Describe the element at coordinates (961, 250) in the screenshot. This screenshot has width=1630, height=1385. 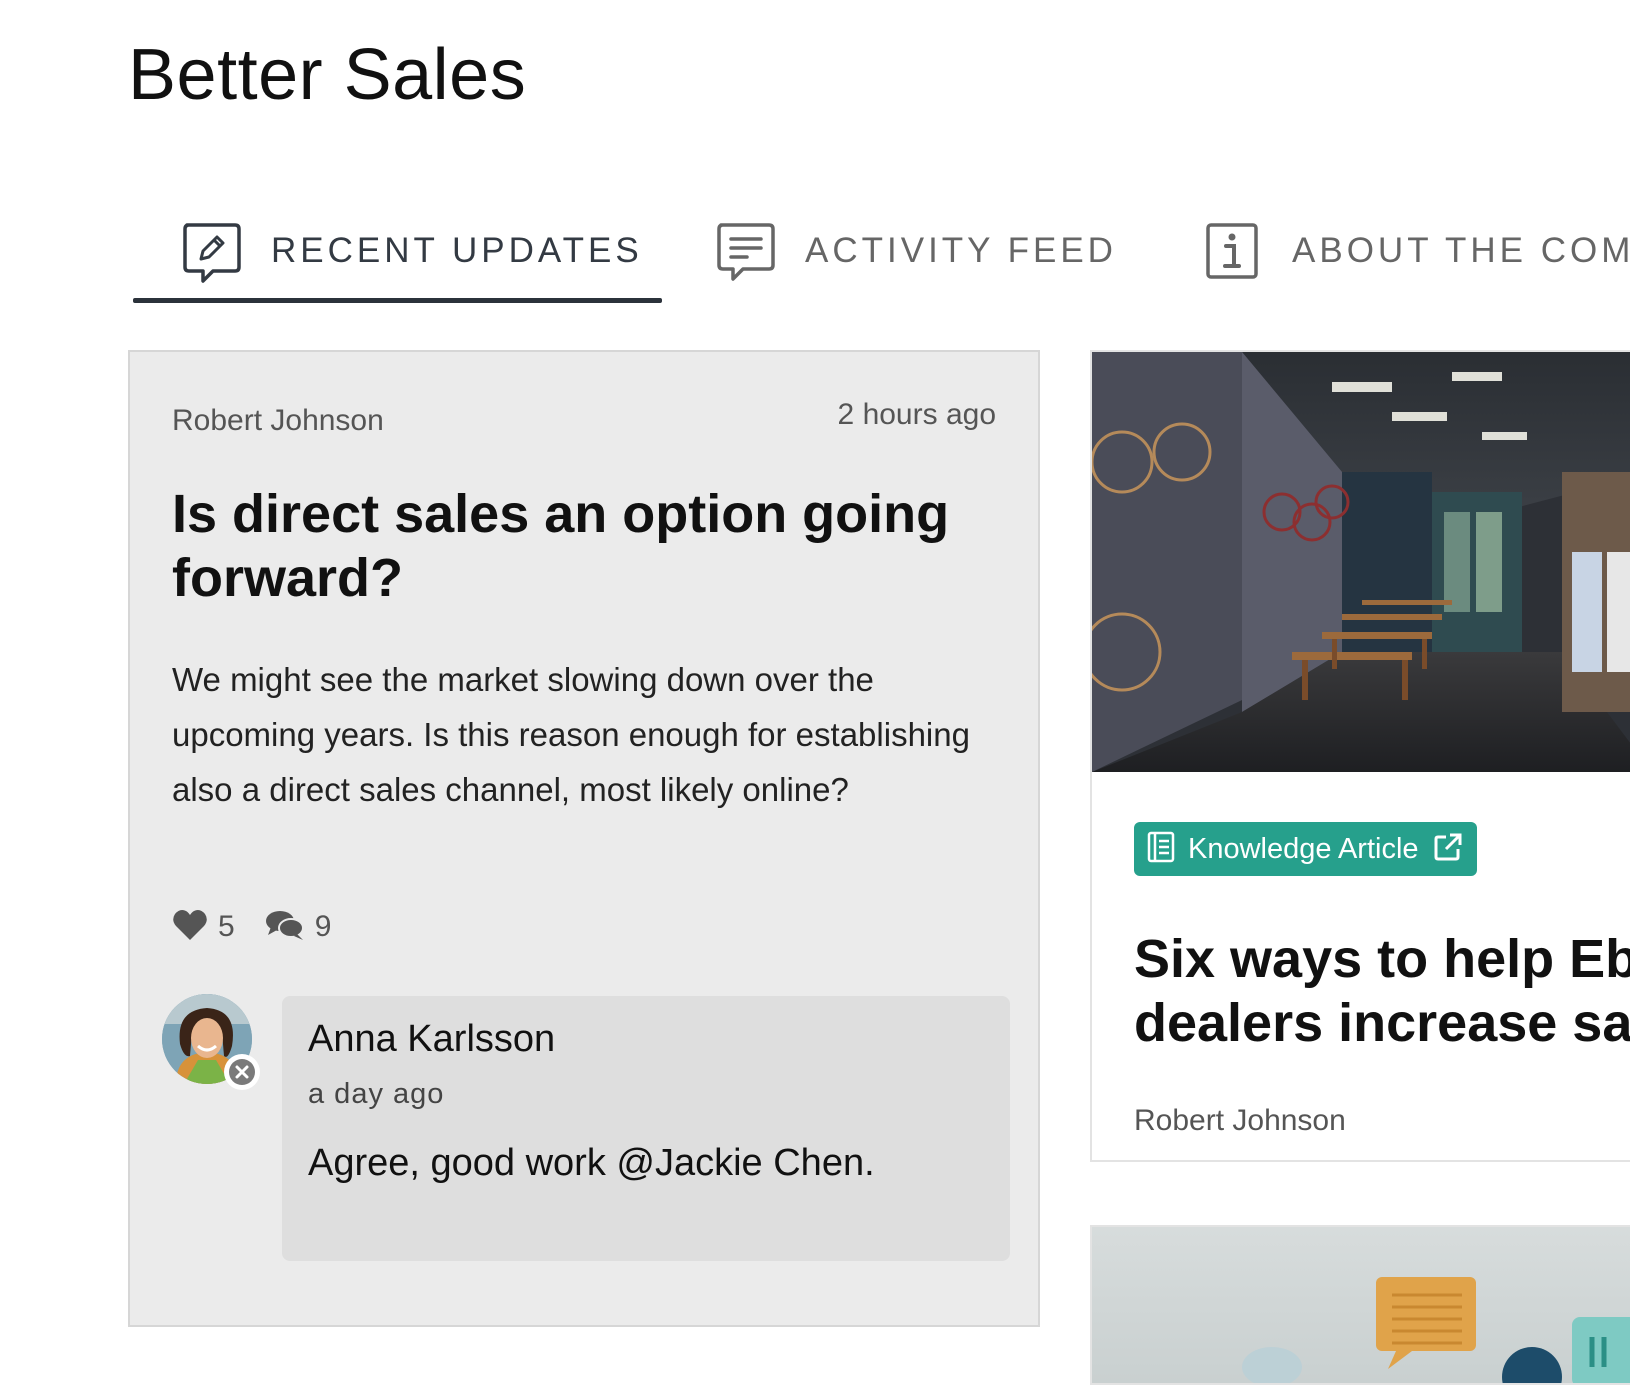
I see `tab-label: ACTIVITY FEED` at that location.